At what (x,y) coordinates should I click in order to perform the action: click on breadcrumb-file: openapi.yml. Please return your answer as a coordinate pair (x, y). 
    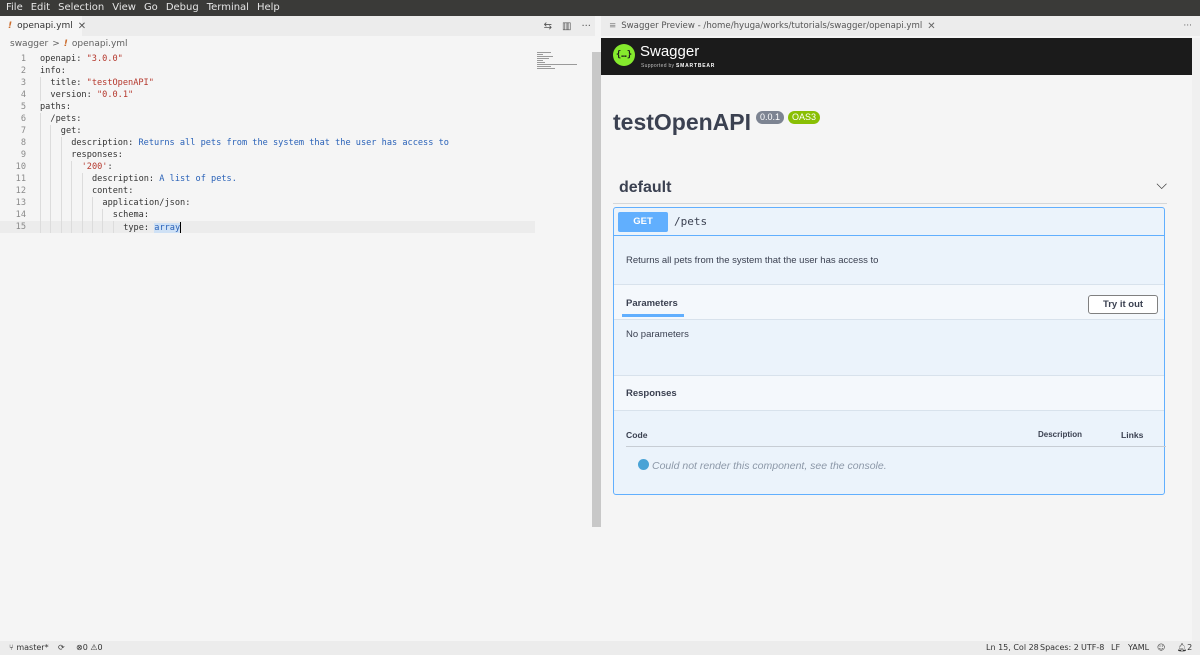
    Looking at the image, I should click on (100, 44).